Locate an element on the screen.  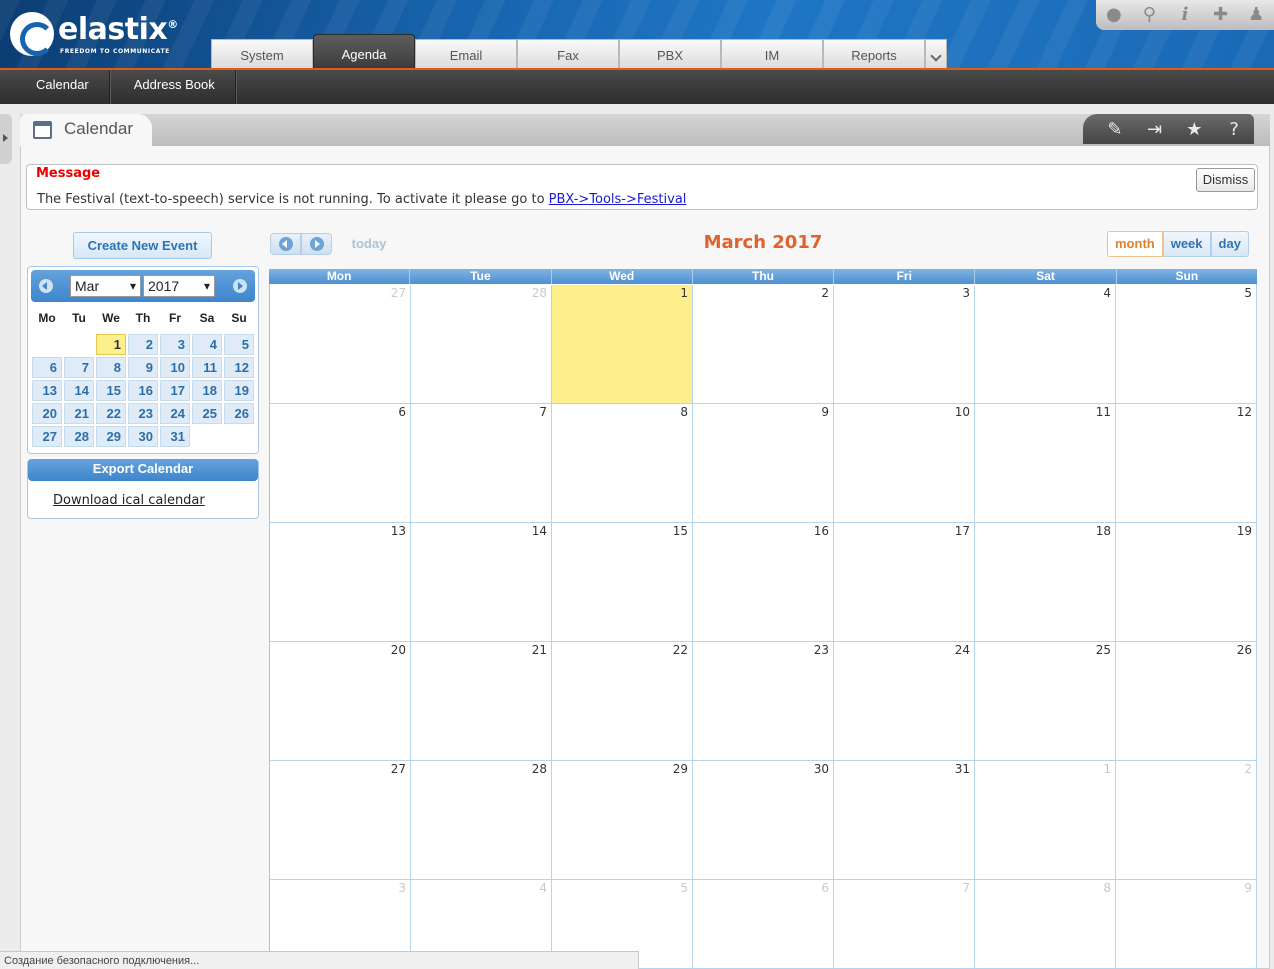
mini-calendar-day: 22 is located at coordinates (111, 413).